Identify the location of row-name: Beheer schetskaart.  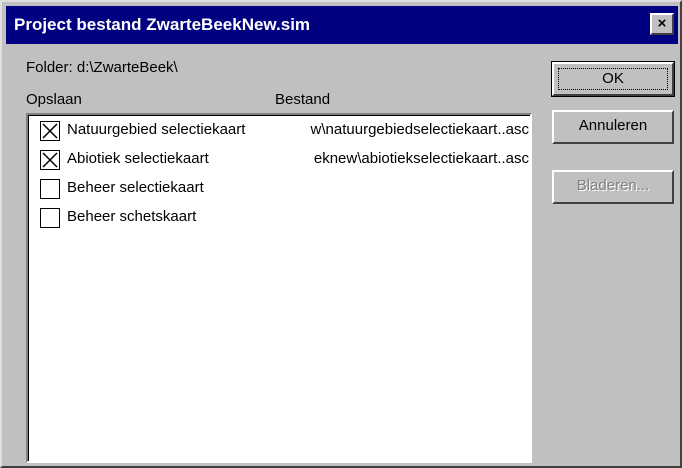
(132, 216).